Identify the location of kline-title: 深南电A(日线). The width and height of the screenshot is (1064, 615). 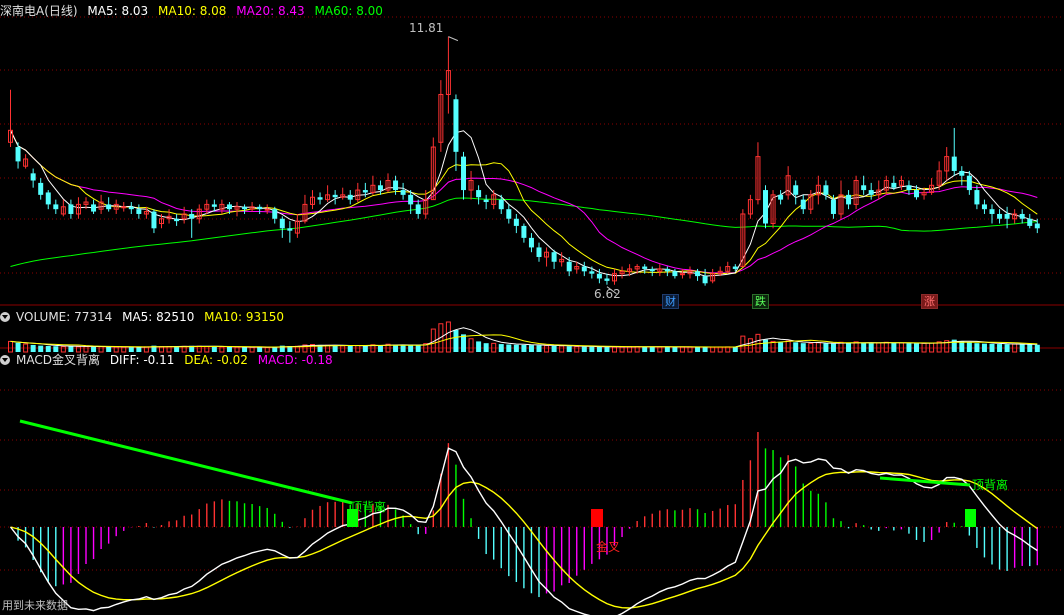
(39, 11).